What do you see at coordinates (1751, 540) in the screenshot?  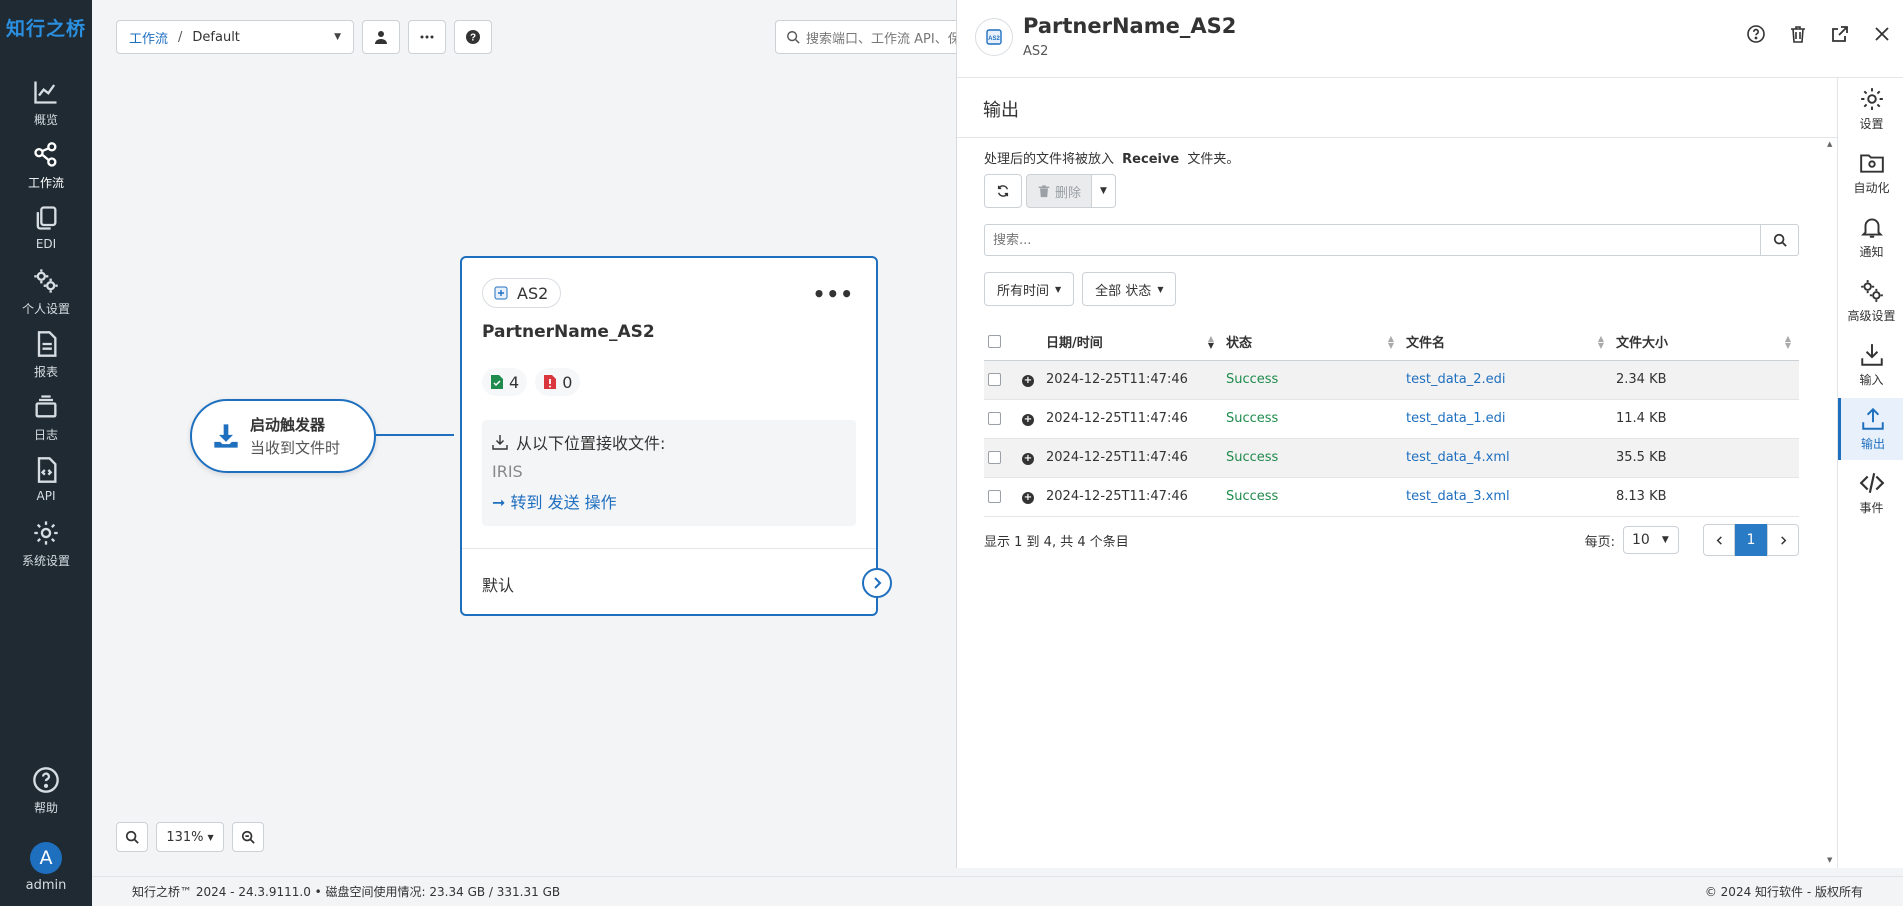 I see `page-button-current: 1` at bounding box center [1751, 540].